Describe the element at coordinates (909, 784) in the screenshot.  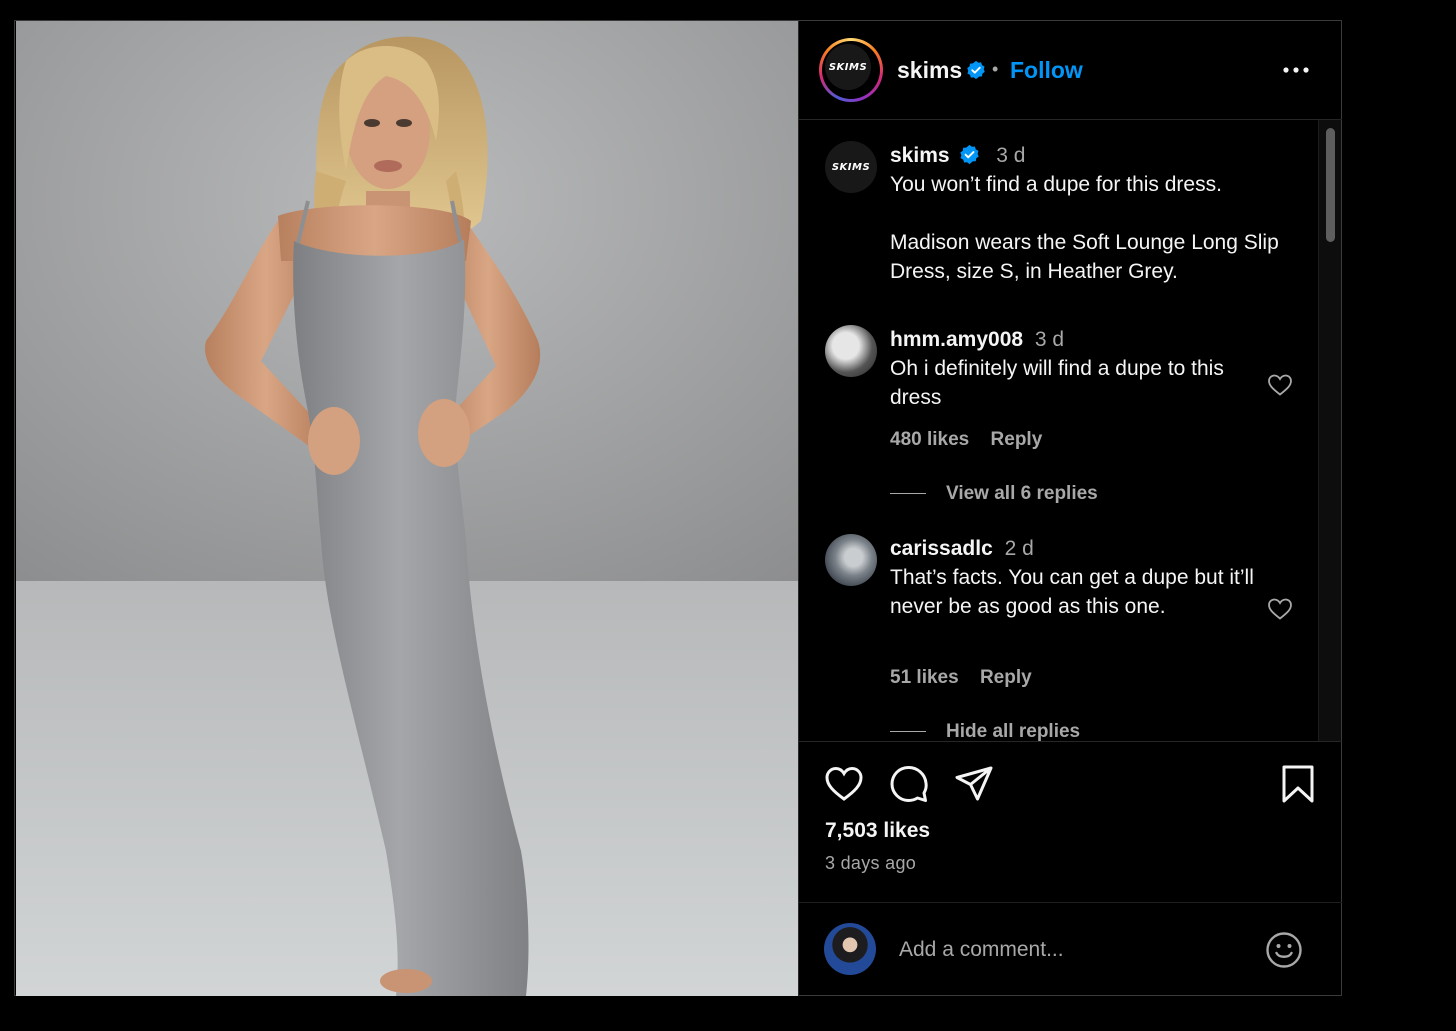
I see `comment-icon` at that location.